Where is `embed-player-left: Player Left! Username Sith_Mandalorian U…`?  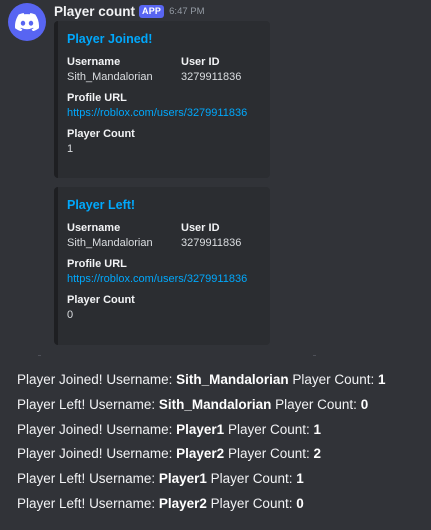
embed-player-left: Player Left! Username Sith_Mandalorian U… is located at coordinates (162, 266).